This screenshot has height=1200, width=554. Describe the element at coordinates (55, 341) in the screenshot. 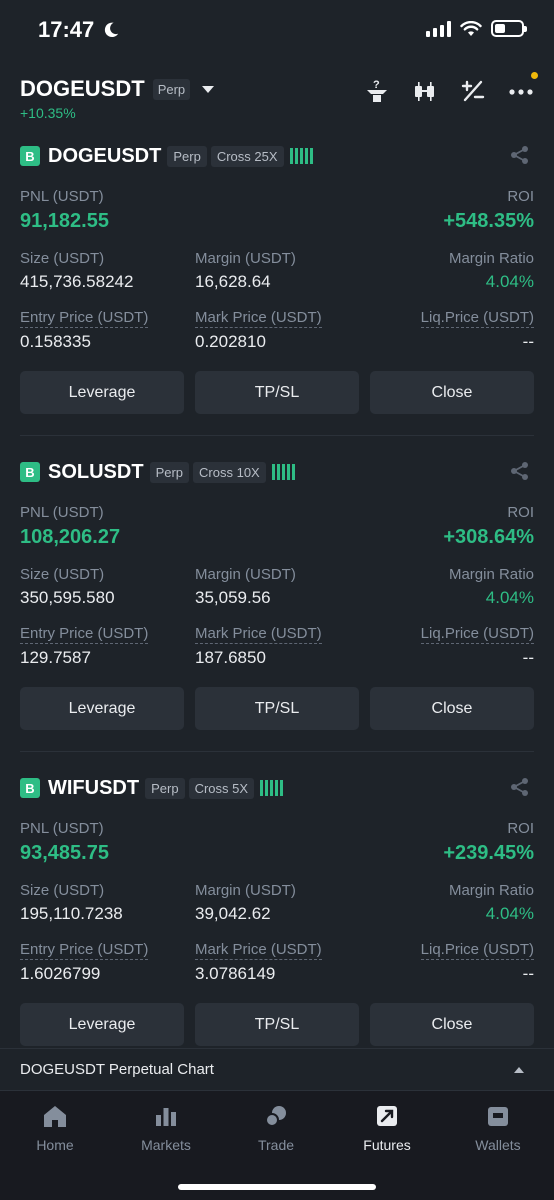

I see `entry-price-value: 0.158335` at that location.